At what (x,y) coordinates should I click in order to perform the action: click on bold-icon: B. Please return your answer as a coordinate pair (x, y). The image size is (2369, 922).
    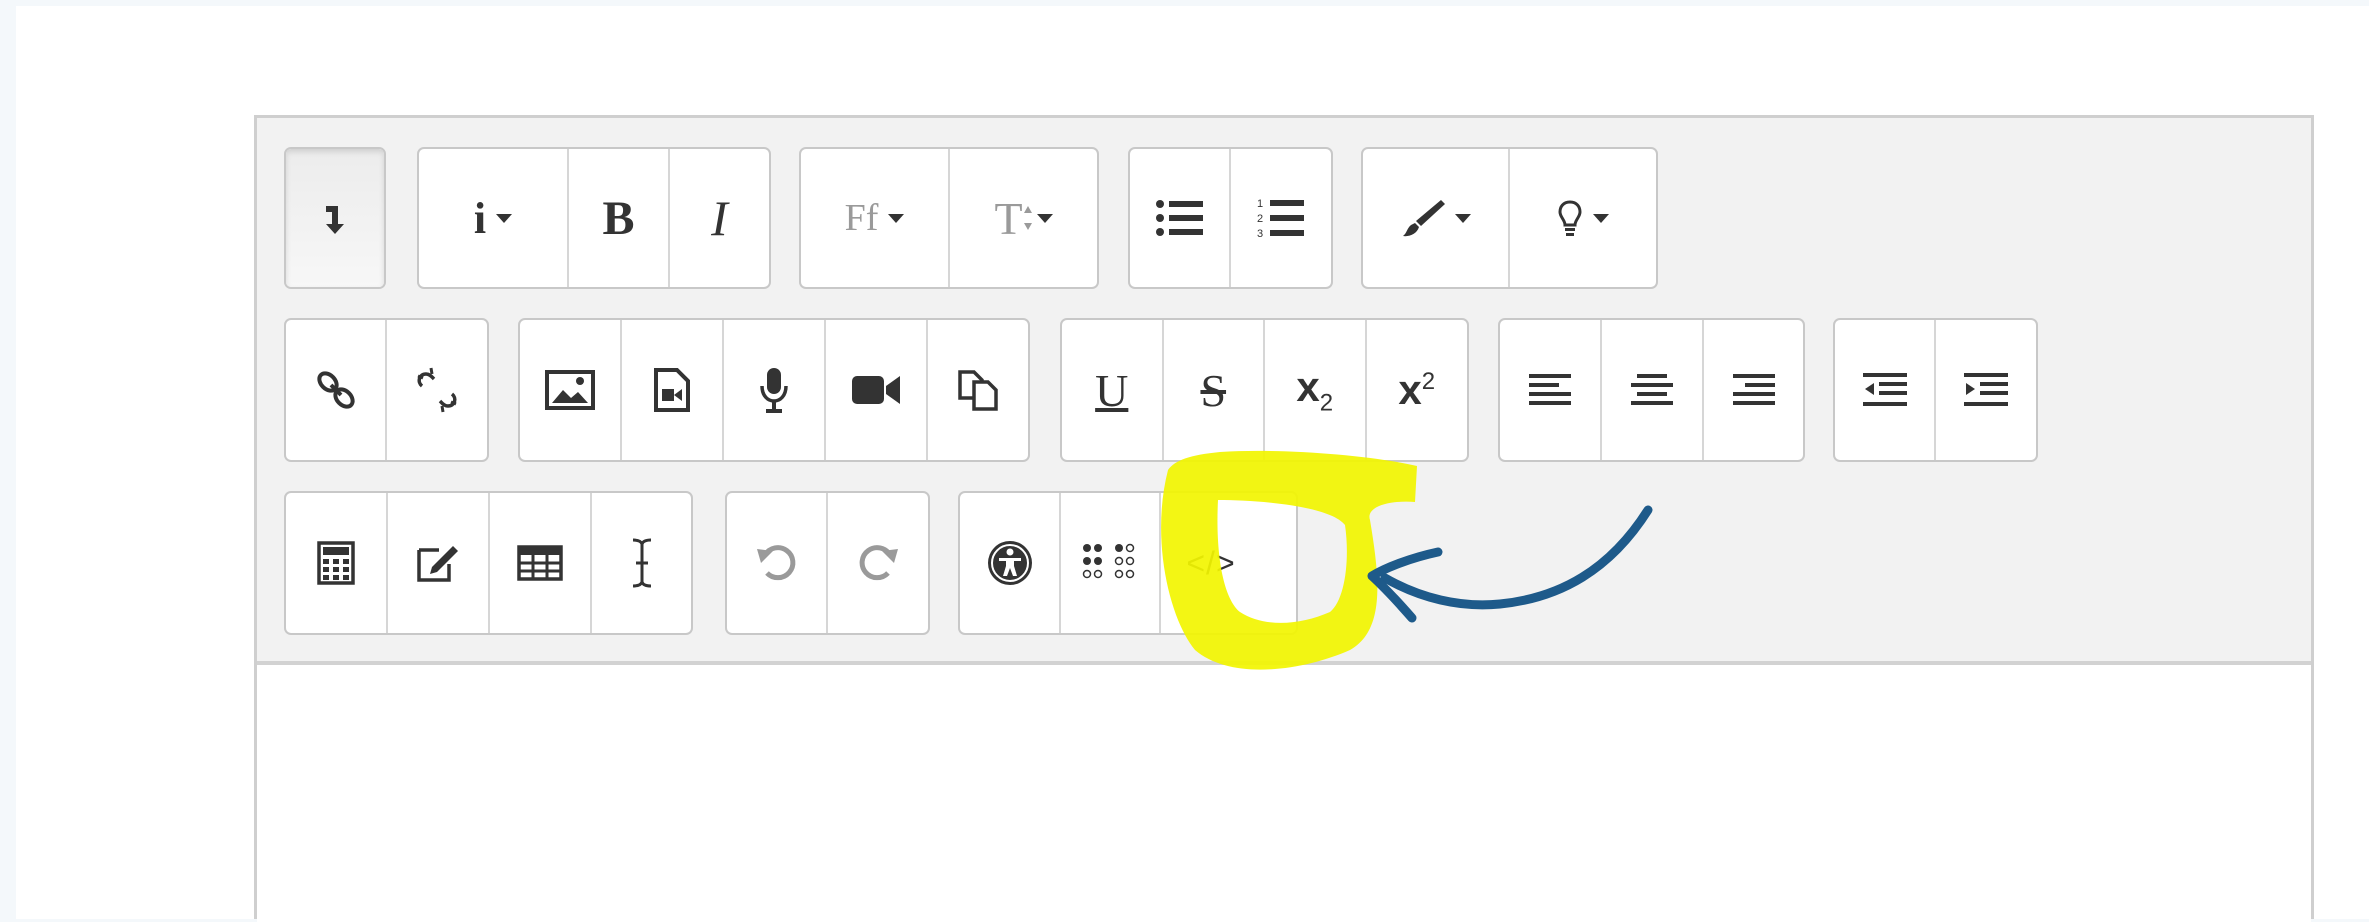
    Looking at the image, I should click on (618, 218).